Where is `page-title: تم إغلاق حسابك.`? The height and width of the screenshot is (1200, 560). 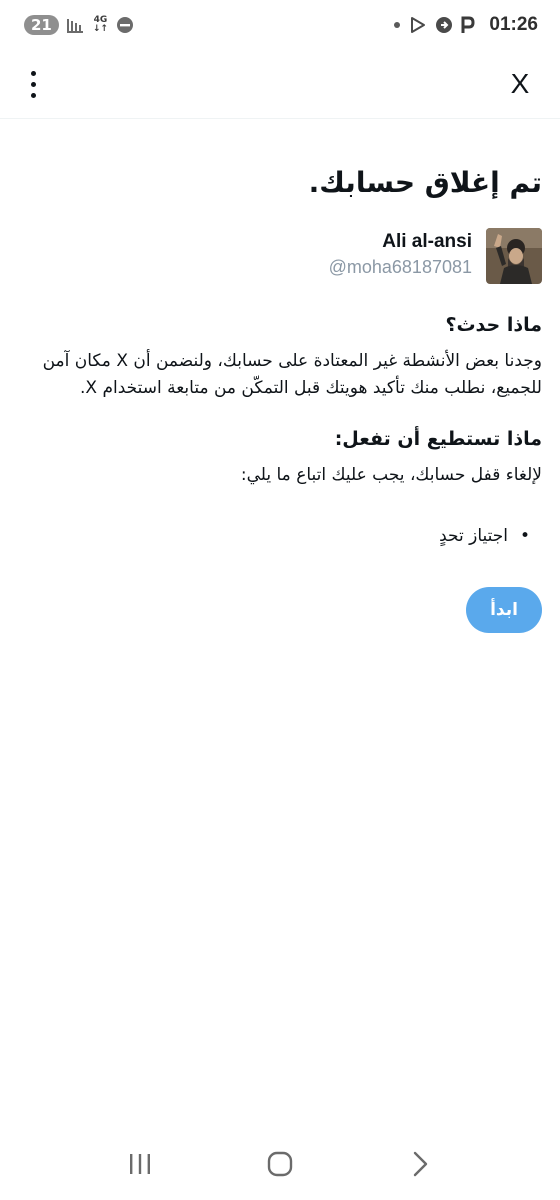
page-title: تم إغلاق حسابك. is located at coordinates (425, 182).